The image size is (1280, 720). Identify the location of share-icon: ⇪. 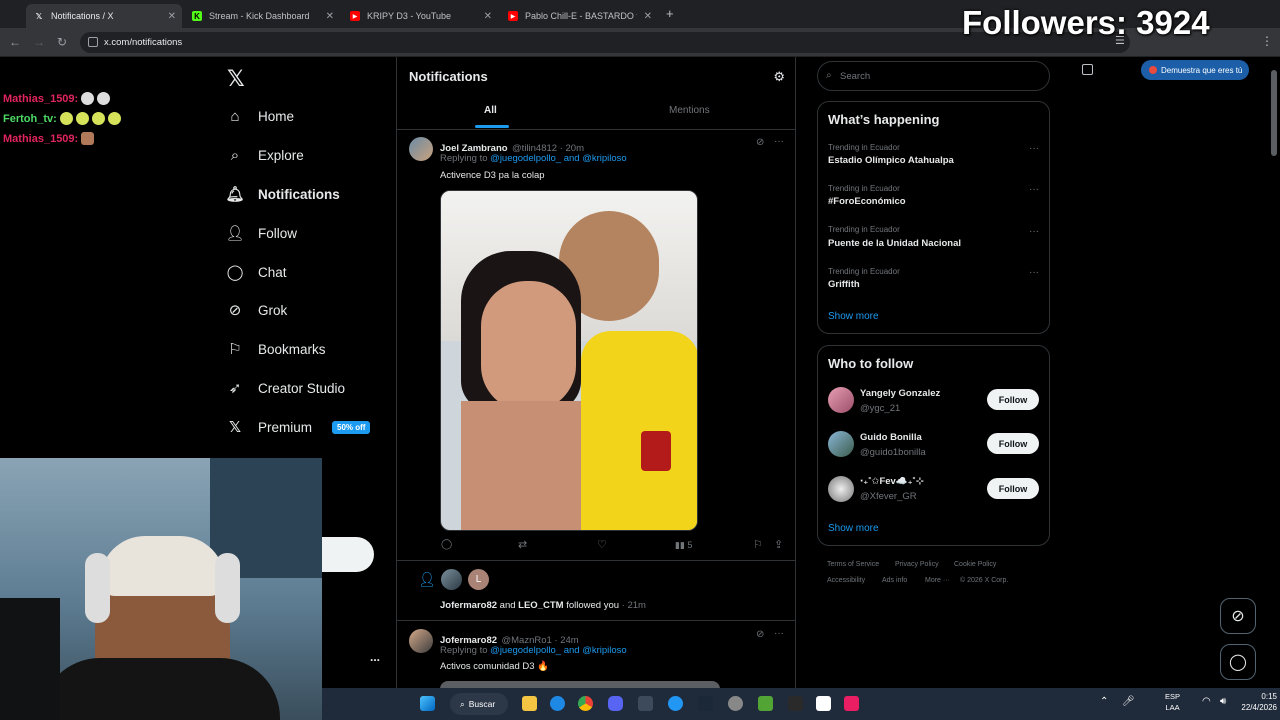
(778, 544).